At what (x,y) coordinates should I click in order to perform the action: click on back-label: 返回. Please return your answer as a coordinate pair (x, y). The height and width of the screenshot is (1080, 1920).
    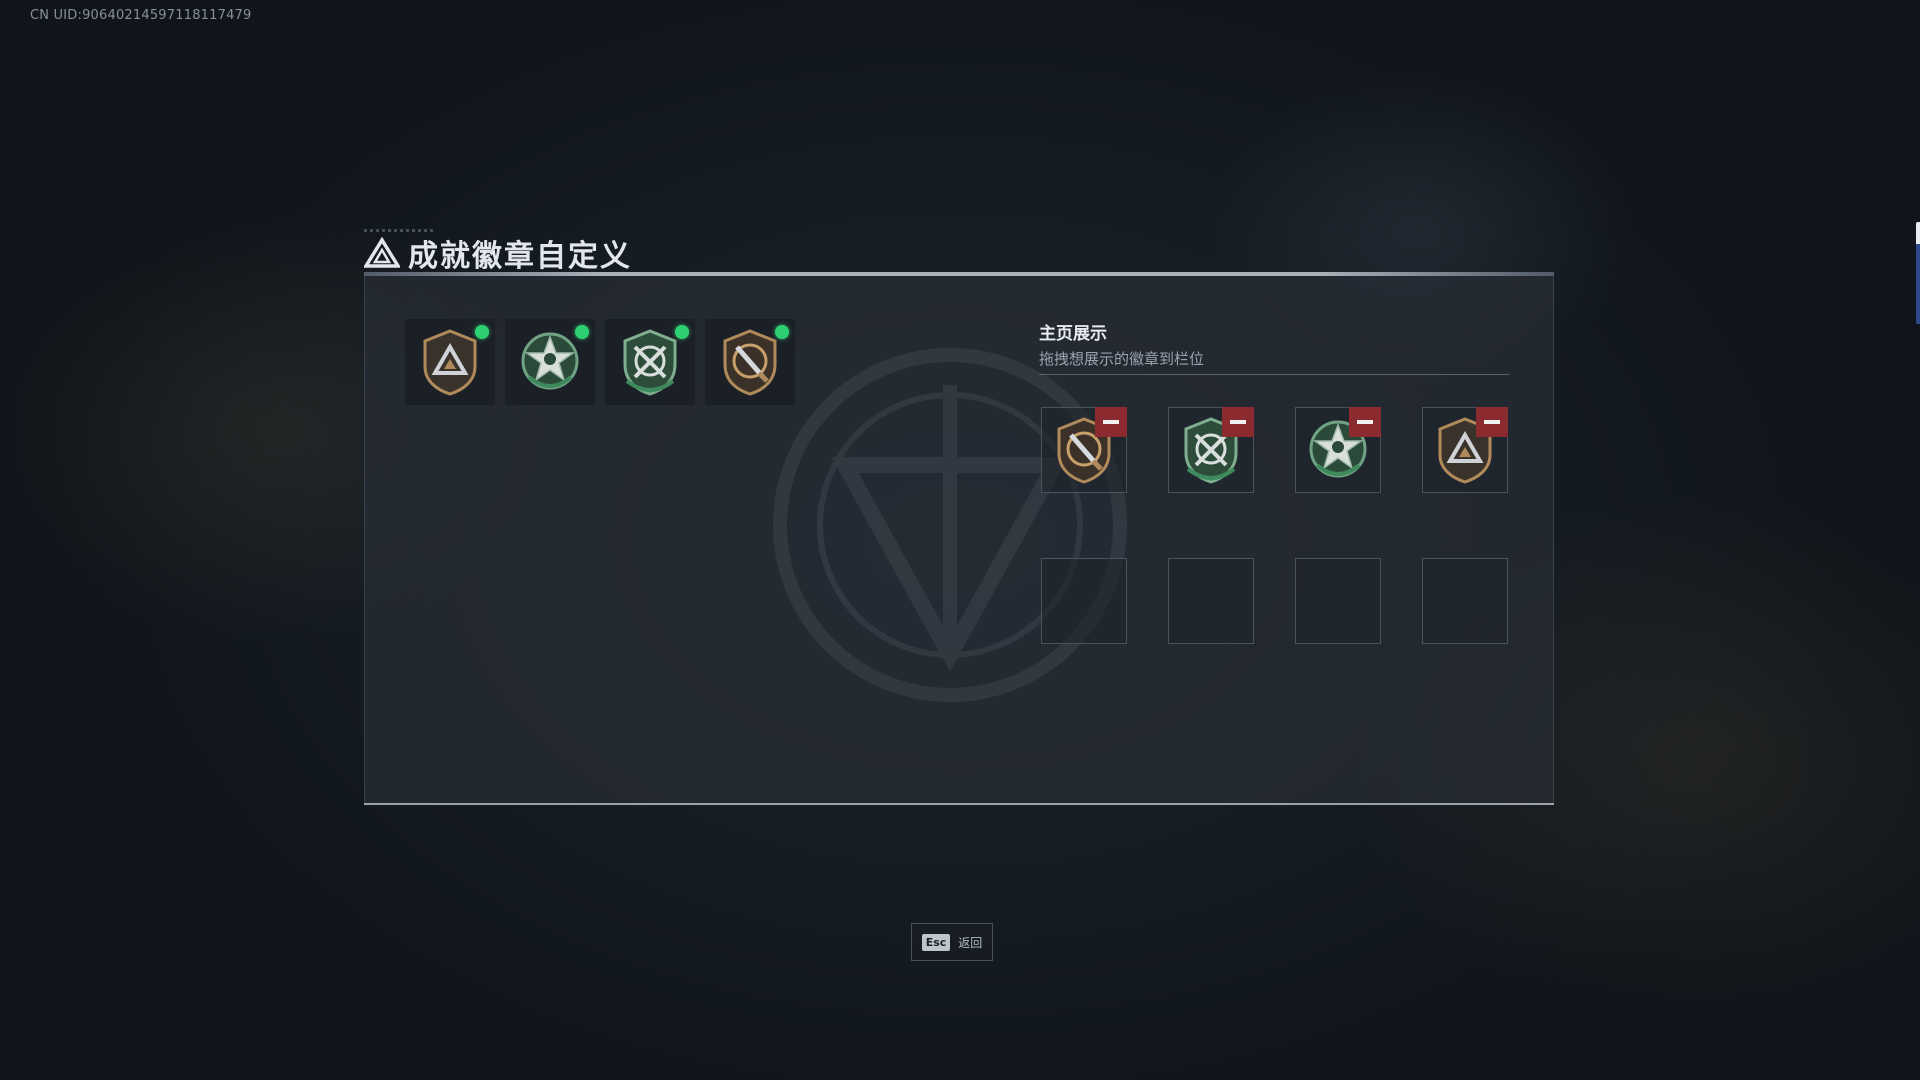
    Looking at the image, I should click on (970, 942).